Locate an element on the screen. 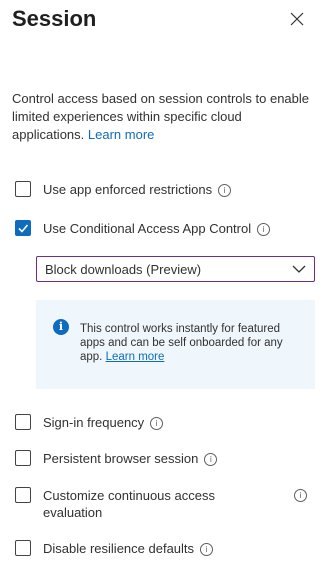 This screenshot has width=325, height=579. checkmark-icon is located at coordinates (23, 228).